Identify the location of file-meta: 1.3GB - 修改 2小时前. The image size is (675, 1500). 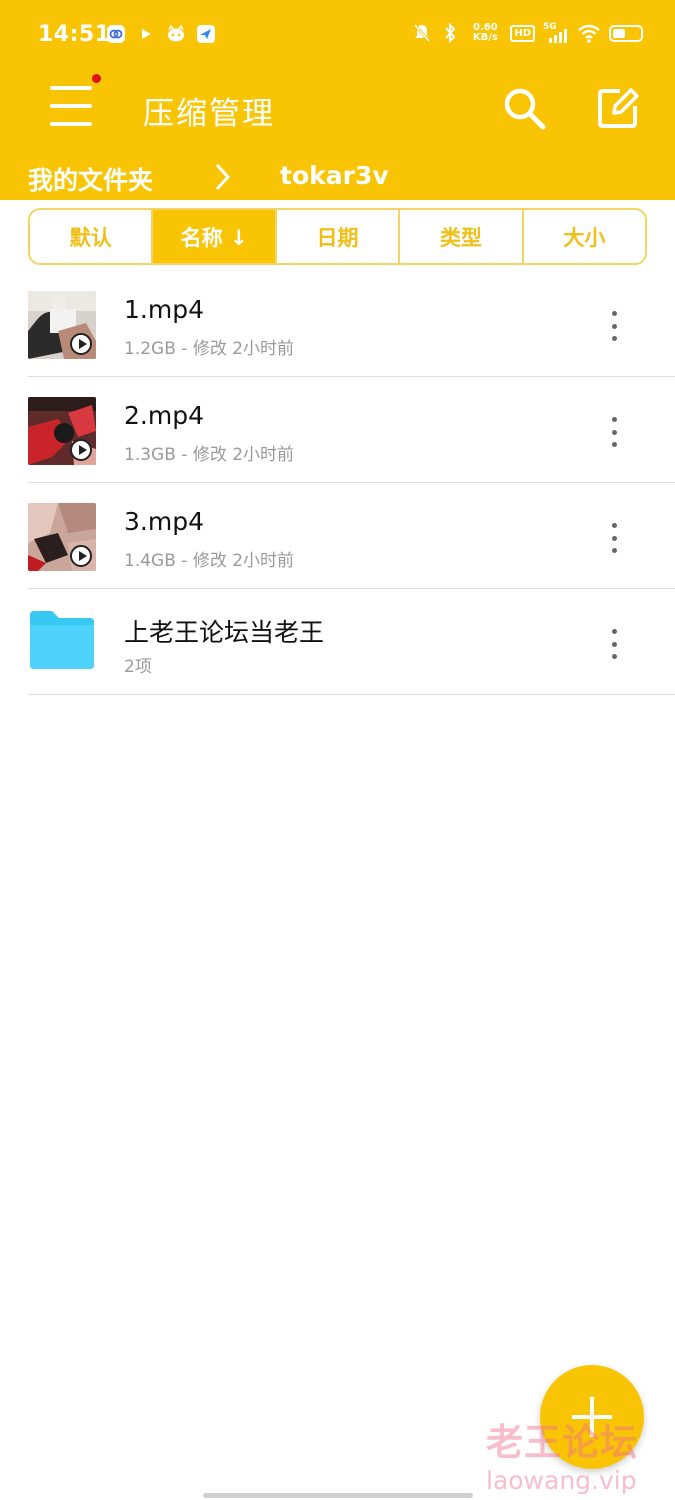
(209, 455).